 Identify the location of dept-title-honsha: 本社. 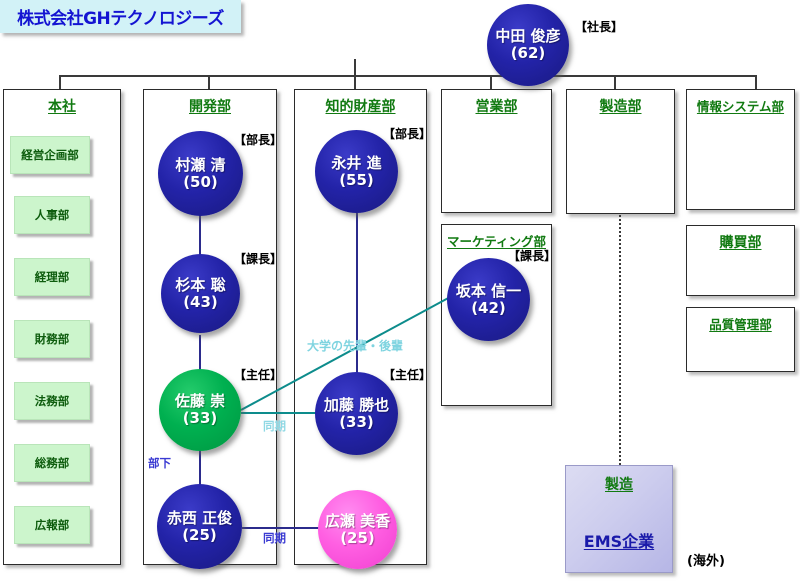
(62, 107).